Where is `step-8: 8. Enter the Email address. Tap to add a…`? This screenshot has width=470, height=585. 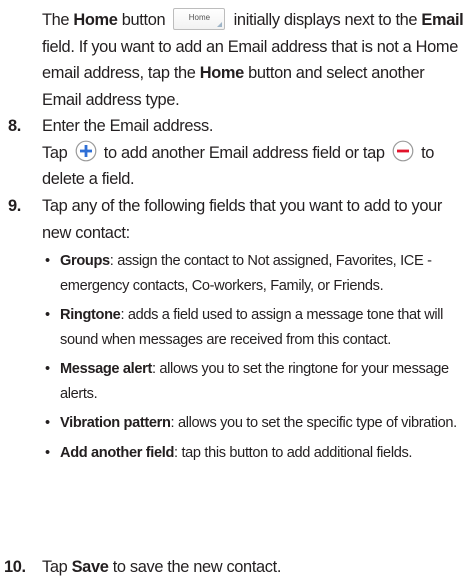
step-8: 8. Enter the Email address. Tap to add a… is located at coordinates (235, 153).